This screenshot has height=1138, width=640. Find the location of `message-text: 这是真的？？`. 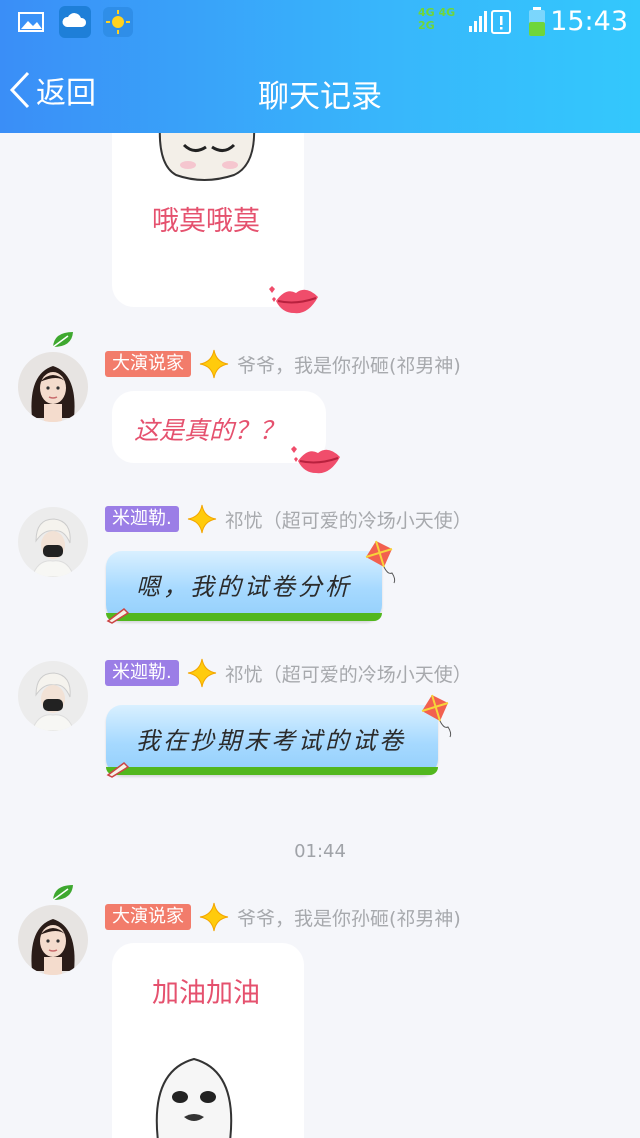

message-text: 这是真的？？ is located at coordinates (209, 430).